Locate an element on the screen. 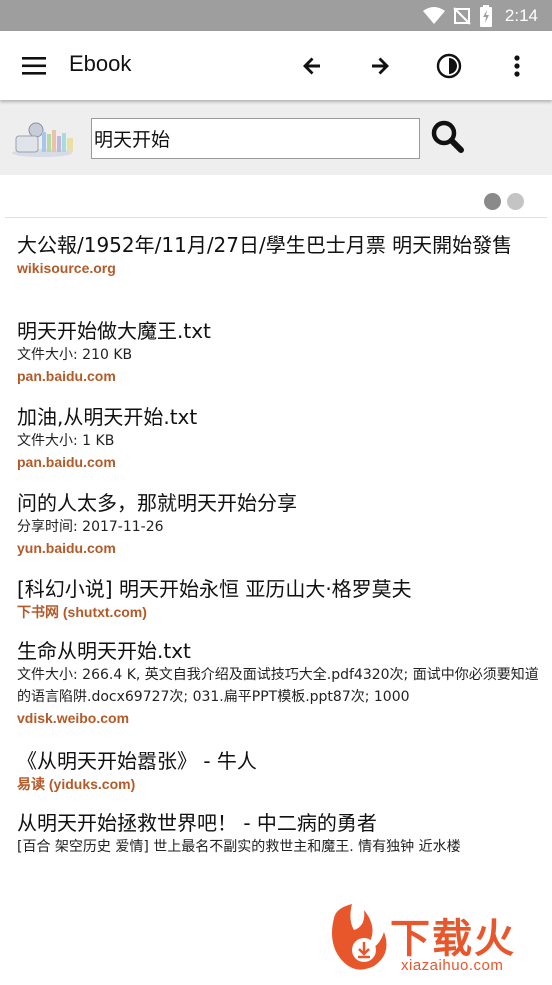 The height and width of the screenshot is (985, 552). forward-button is located at coordinates (380, 66).